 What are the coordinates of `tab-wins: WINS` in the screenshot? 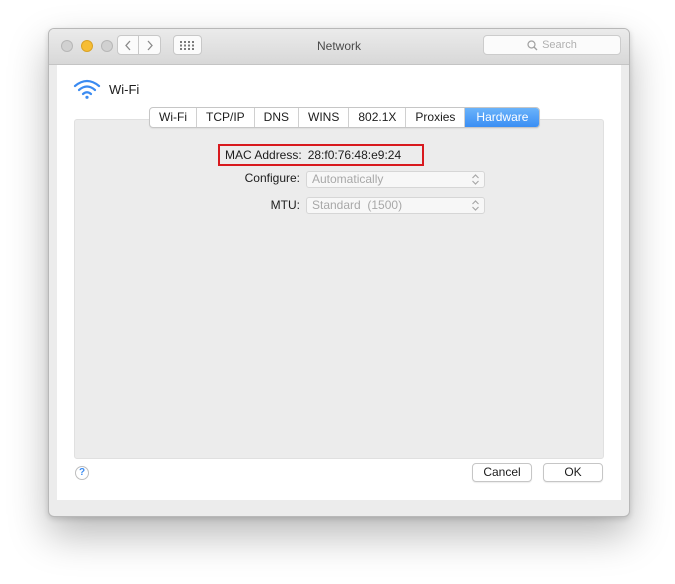 It's located at (324, 117).